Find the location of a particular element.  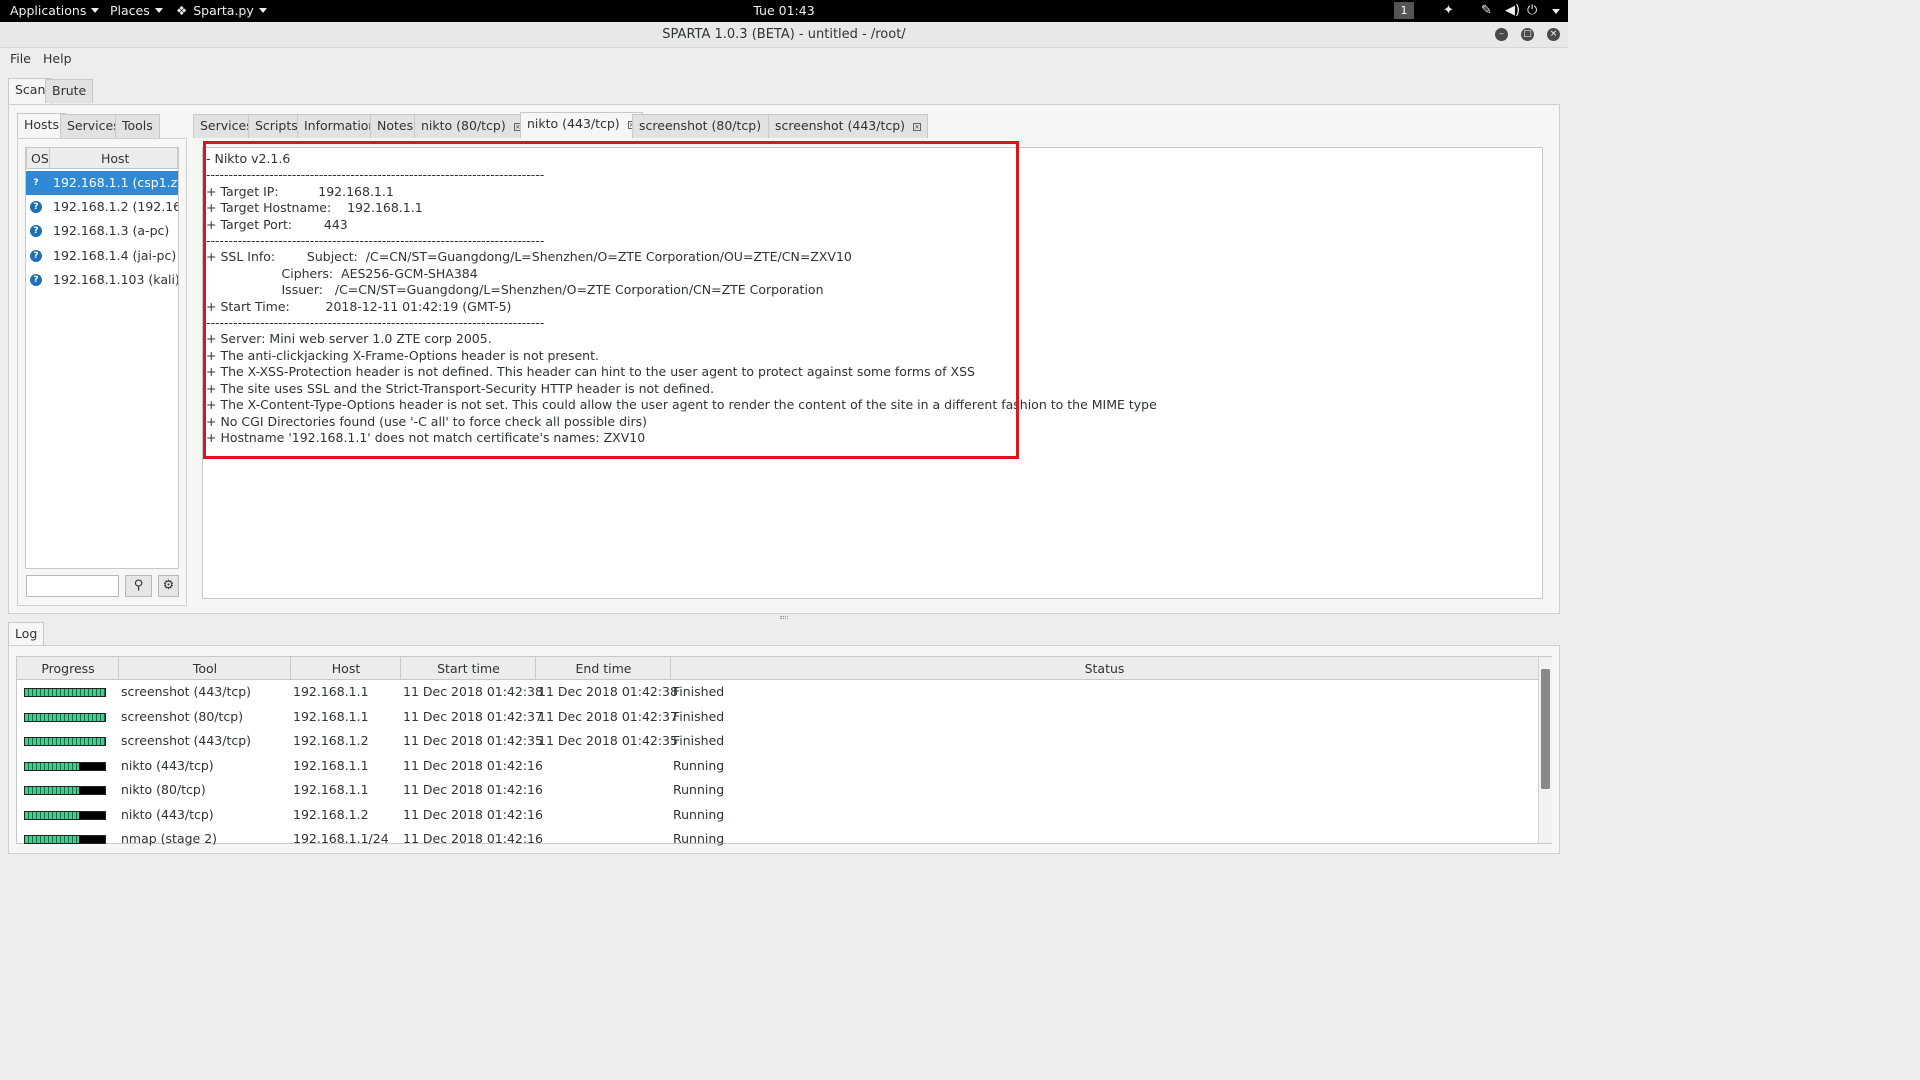

window-title: SPARTA 1.0.3 (BETA) - untitled - /root/ is located at coordinates (784, 34).